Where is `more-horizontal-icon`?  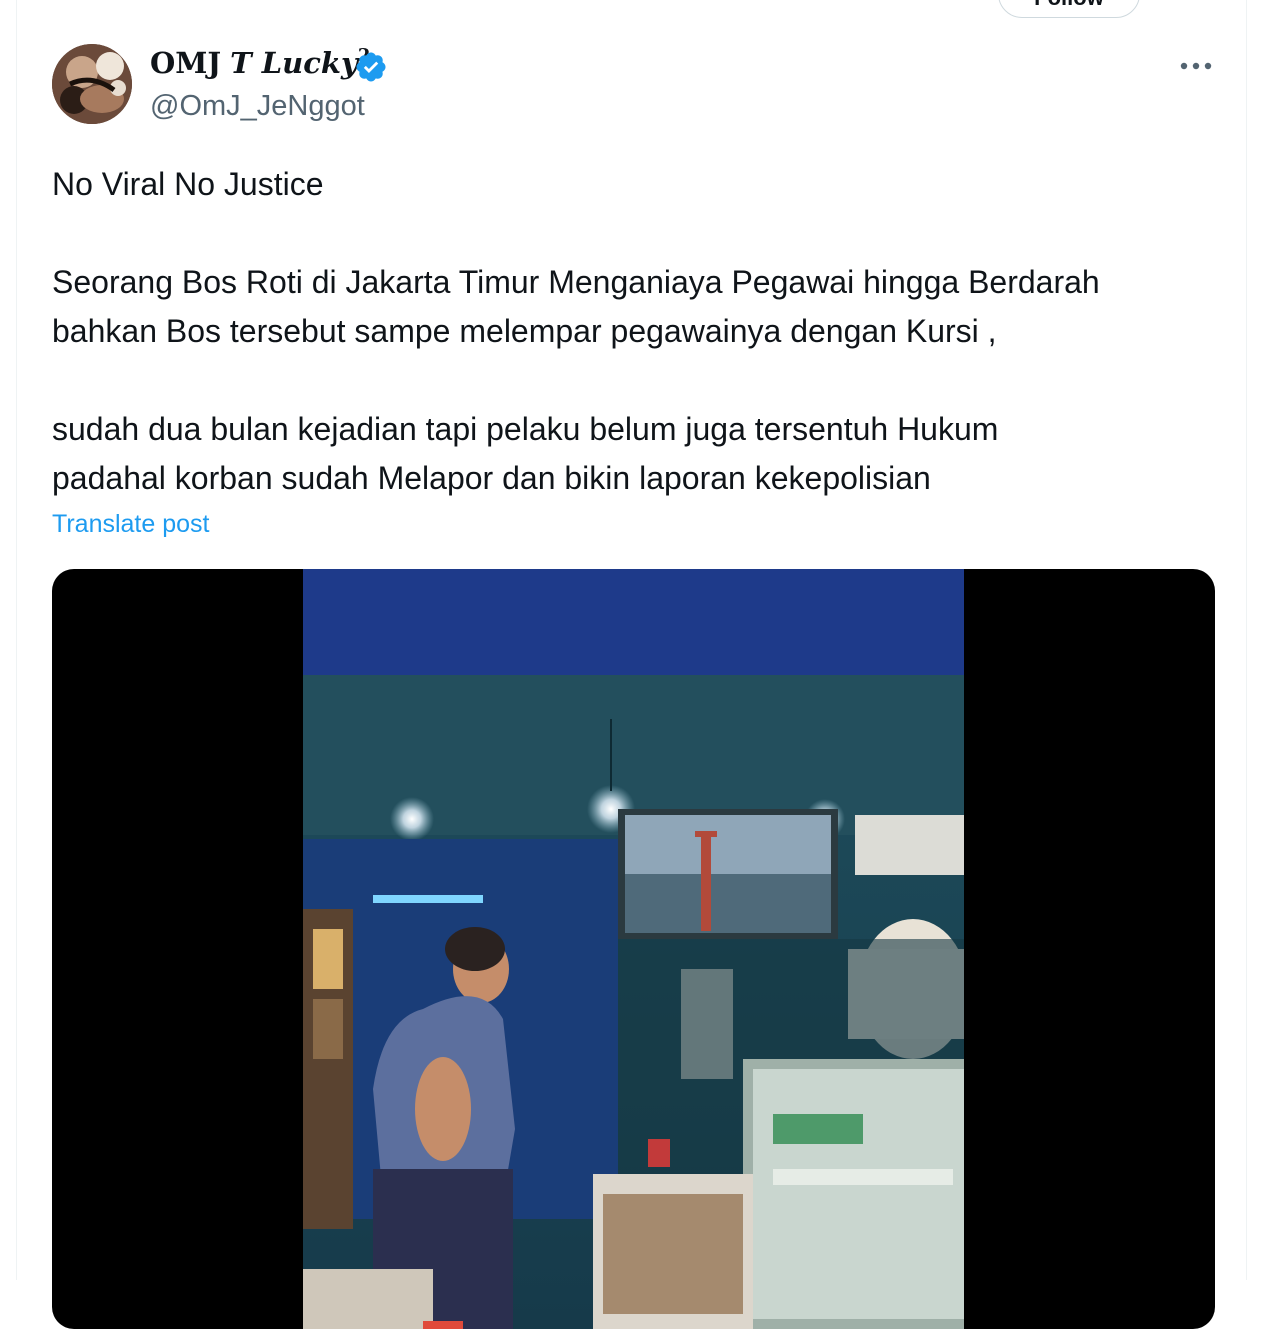
more-horizontal-icon is located at coordinates (1196, 66).